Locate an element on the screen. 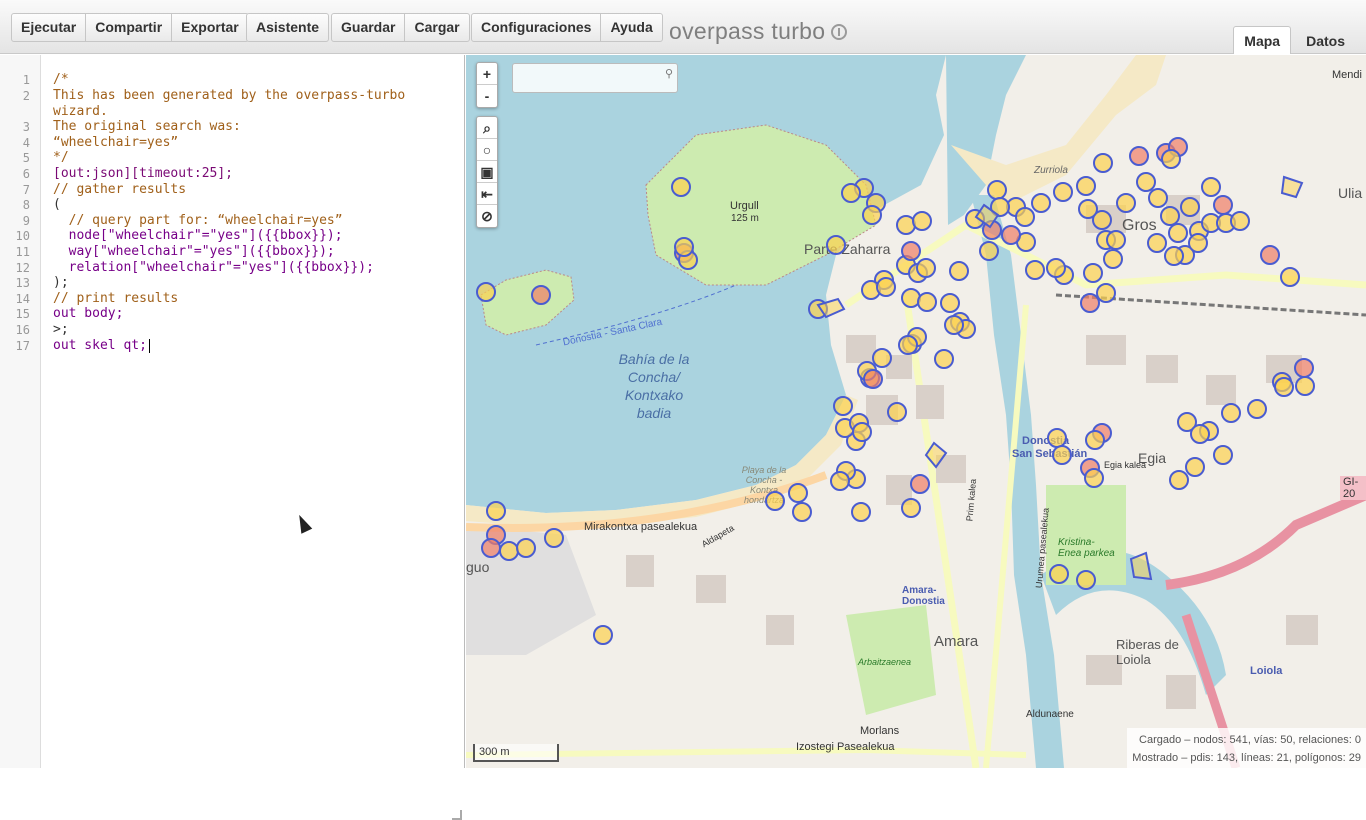 Image resolution: width=1366 pixels, height=820 pixels. locate-me-icon: ○ is located at coordinates (487, 150).